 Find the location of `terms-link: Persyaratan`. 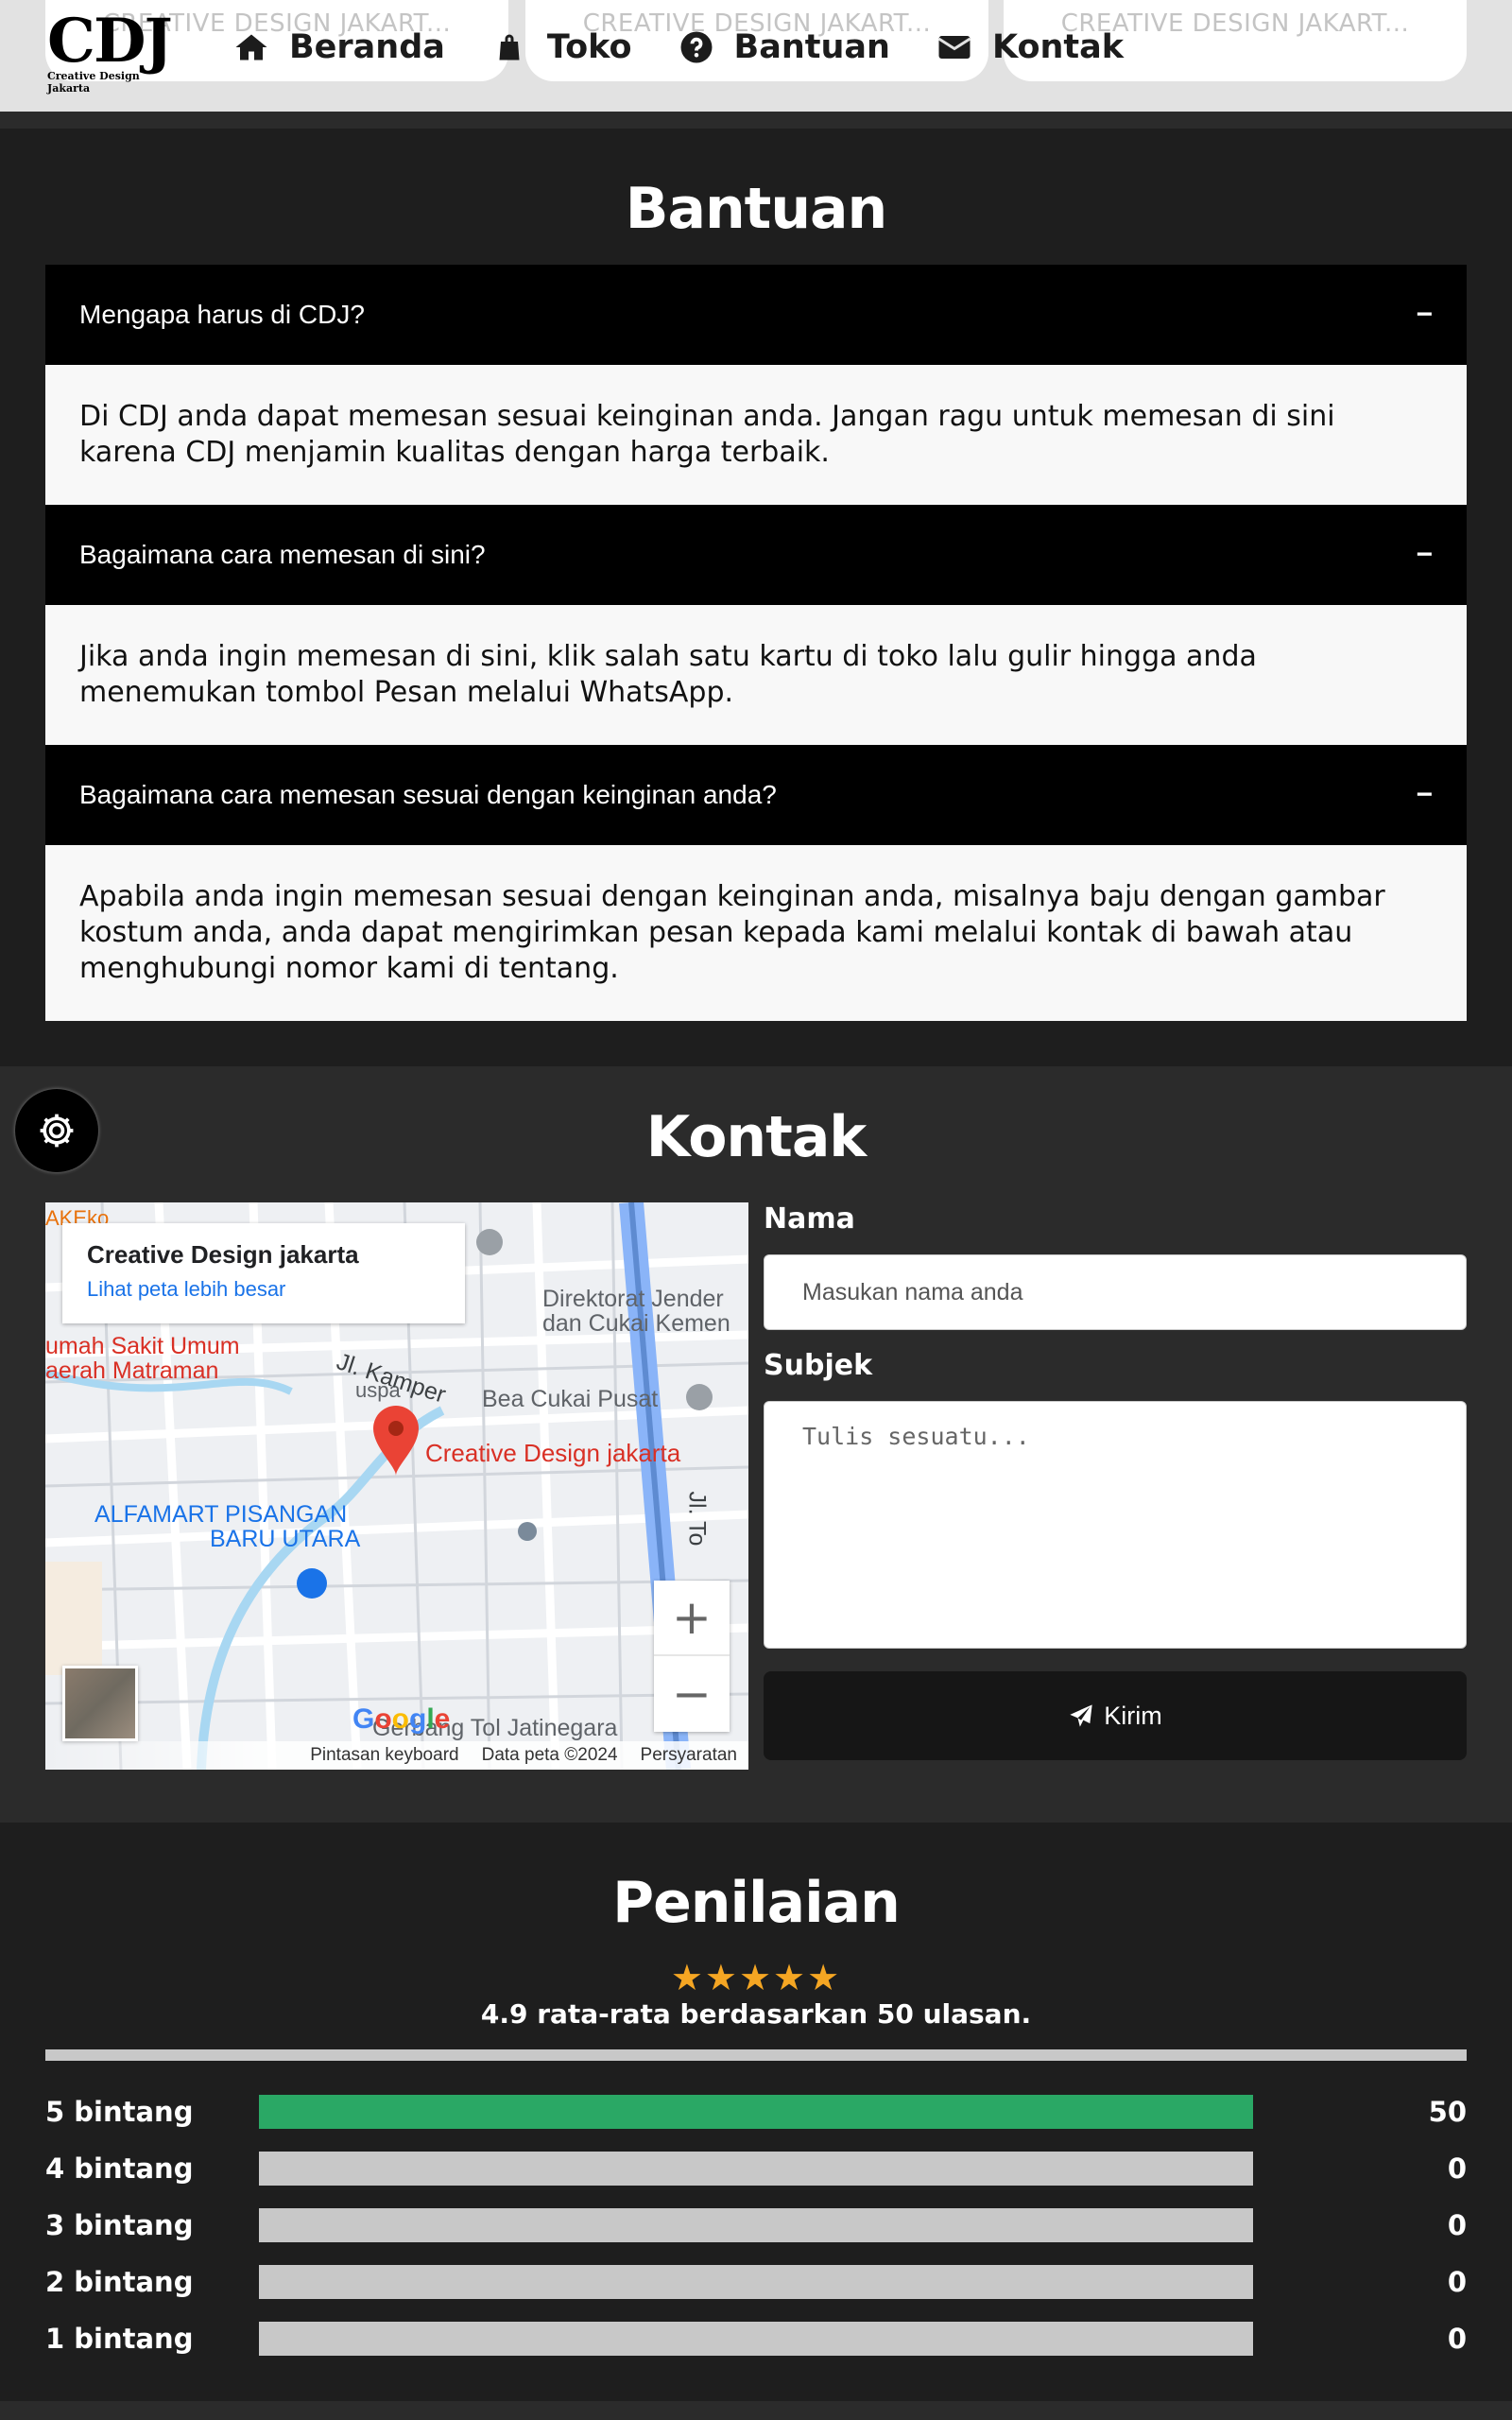

terms-link: Persyaratan is located at coordinates (689, 1755).